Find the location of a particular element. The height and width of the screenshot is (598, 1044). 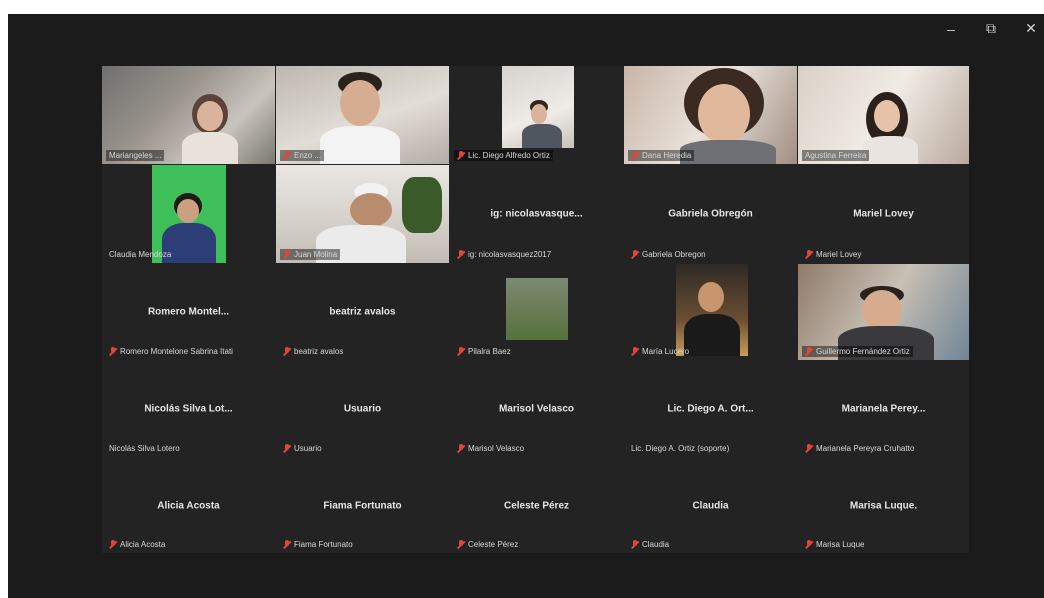

participant-name: Lic. Diego Alfredo Ortiz is located at coordinates (503, 155).